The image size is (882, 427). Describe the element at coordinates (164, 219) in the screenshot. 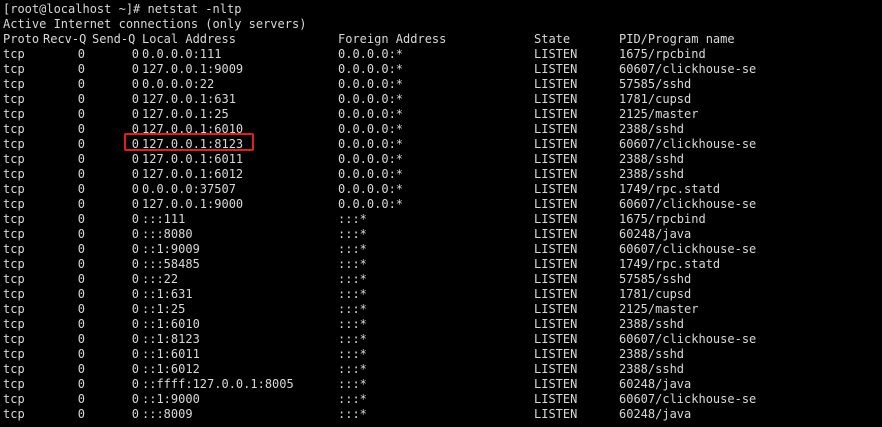

I see `row-local-address: :::111` at that location.